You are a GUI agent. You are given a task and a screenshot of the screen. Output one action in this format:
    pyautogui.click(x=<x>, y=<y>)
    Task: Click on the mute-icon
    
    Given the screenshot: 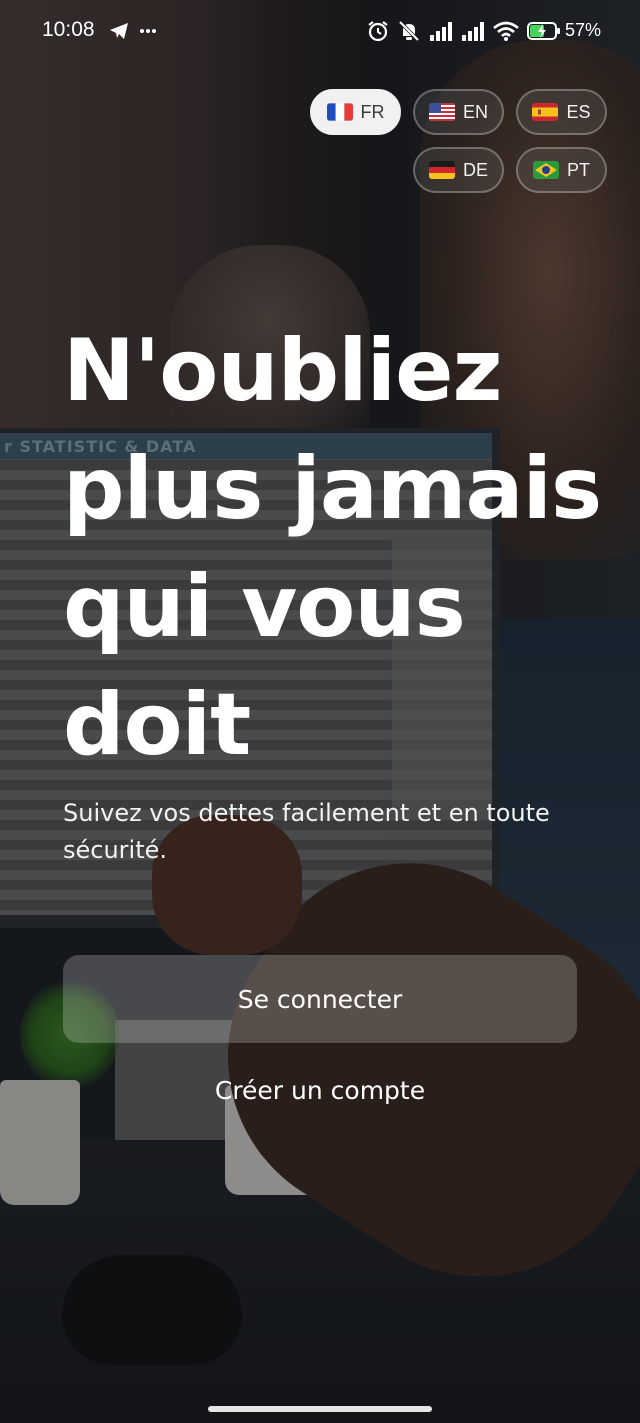 What is the action you would take?
    pyautogui.click(x=409, y=31)
    